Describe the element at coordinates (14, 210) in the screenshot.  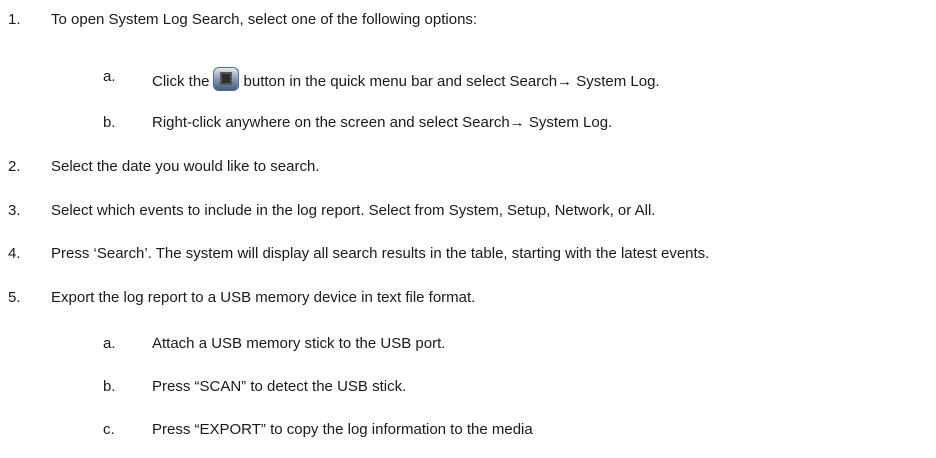
I see `step-number: 3.` at that location.